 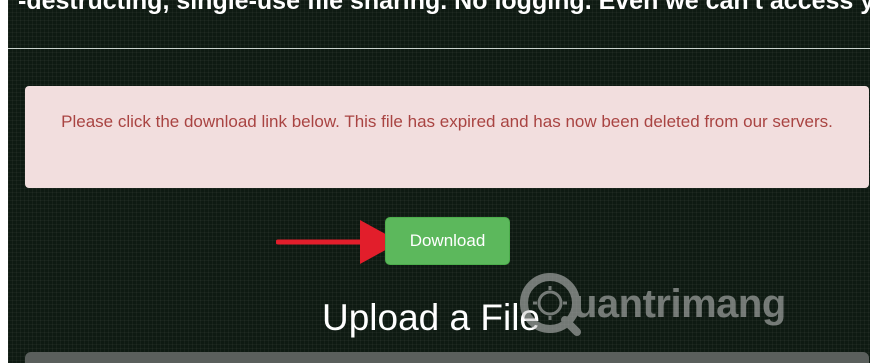 What do you see at coordinates (439, 48) in the screenshot?
I see `header-divider` at bounding box center [439, 48].